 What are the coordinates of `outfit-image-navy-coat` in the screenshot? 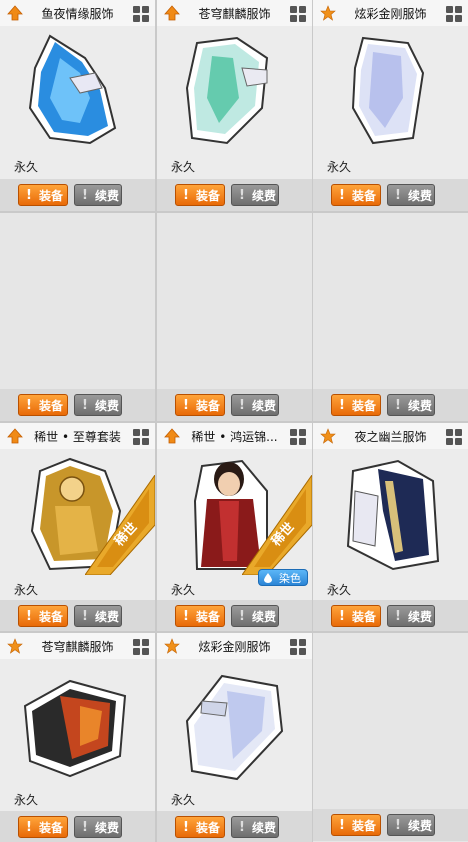 It's located at (393, 515).